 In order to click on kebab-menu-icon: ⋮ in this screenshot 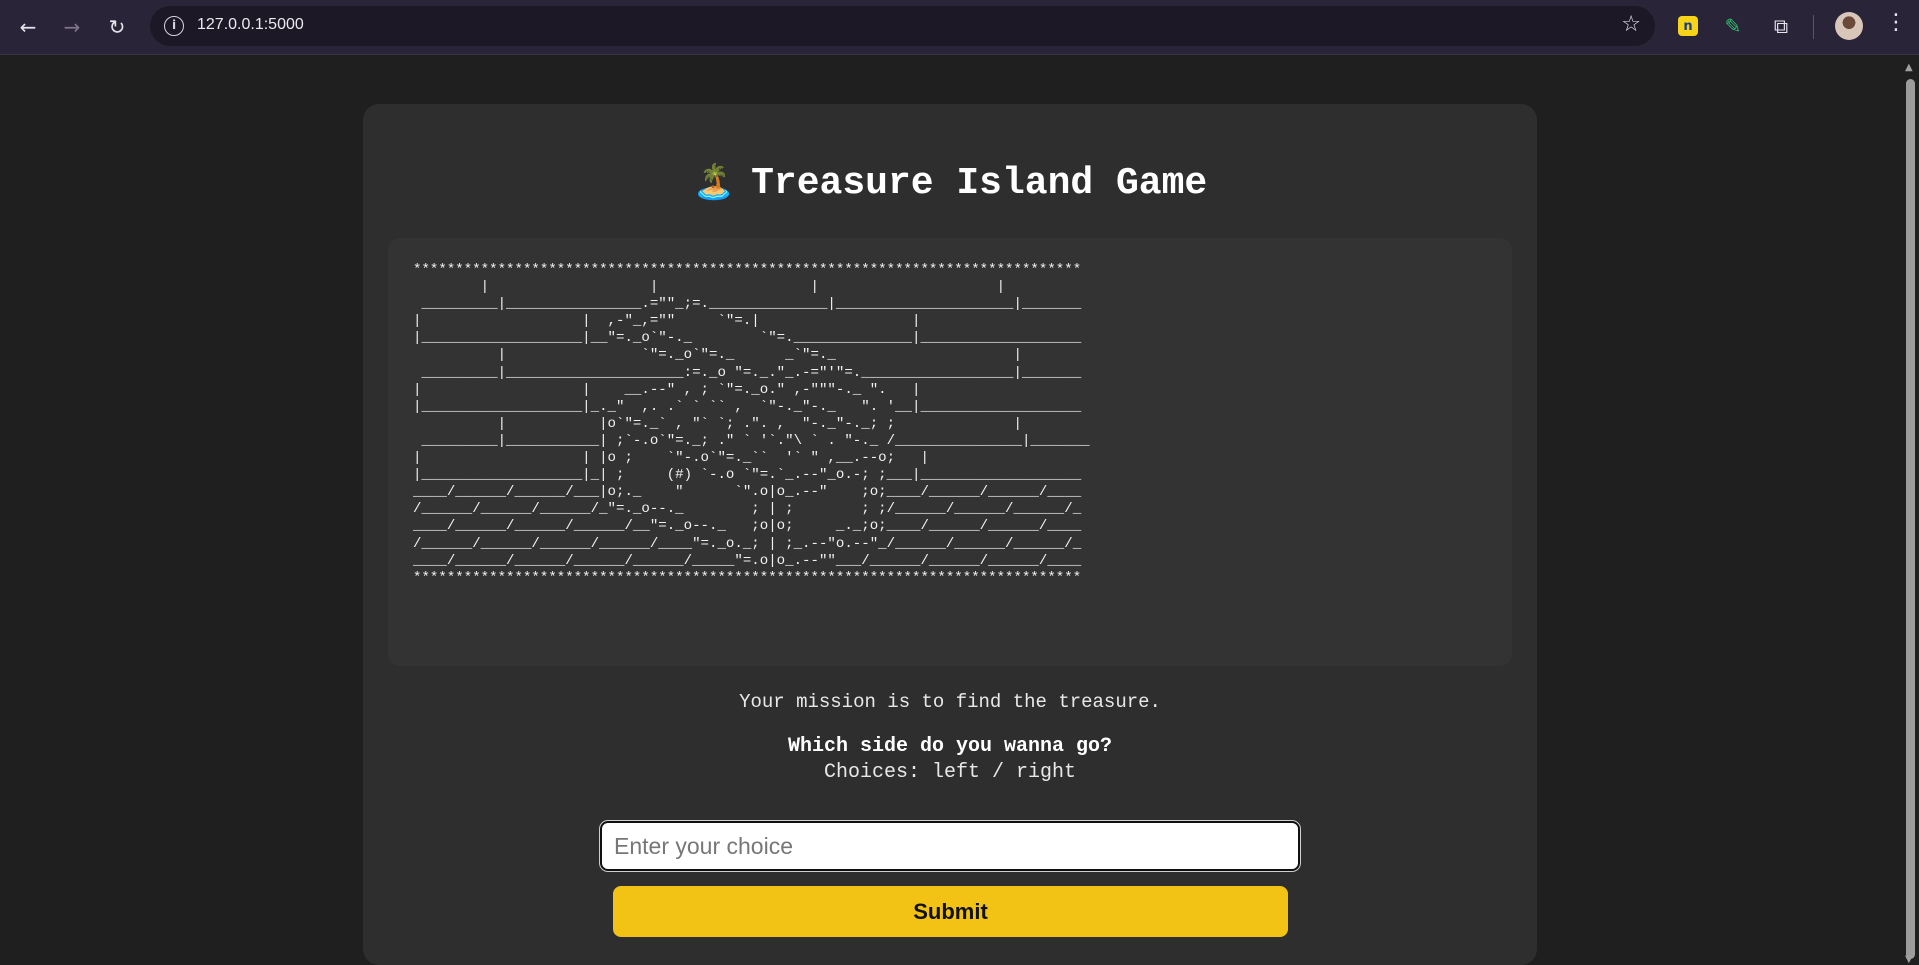, I will do `click(1896, 22)`.